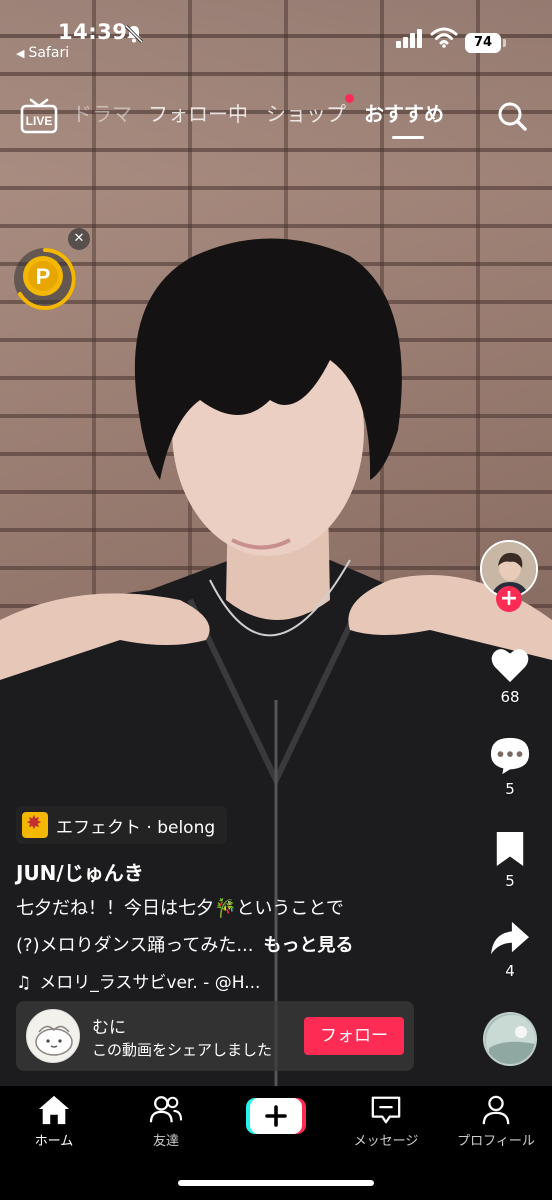  What do you see at coordinates (165, 1141) in the screenshot?
I see `nav-friends-label: 友達` at bounding box center [165, 1141].